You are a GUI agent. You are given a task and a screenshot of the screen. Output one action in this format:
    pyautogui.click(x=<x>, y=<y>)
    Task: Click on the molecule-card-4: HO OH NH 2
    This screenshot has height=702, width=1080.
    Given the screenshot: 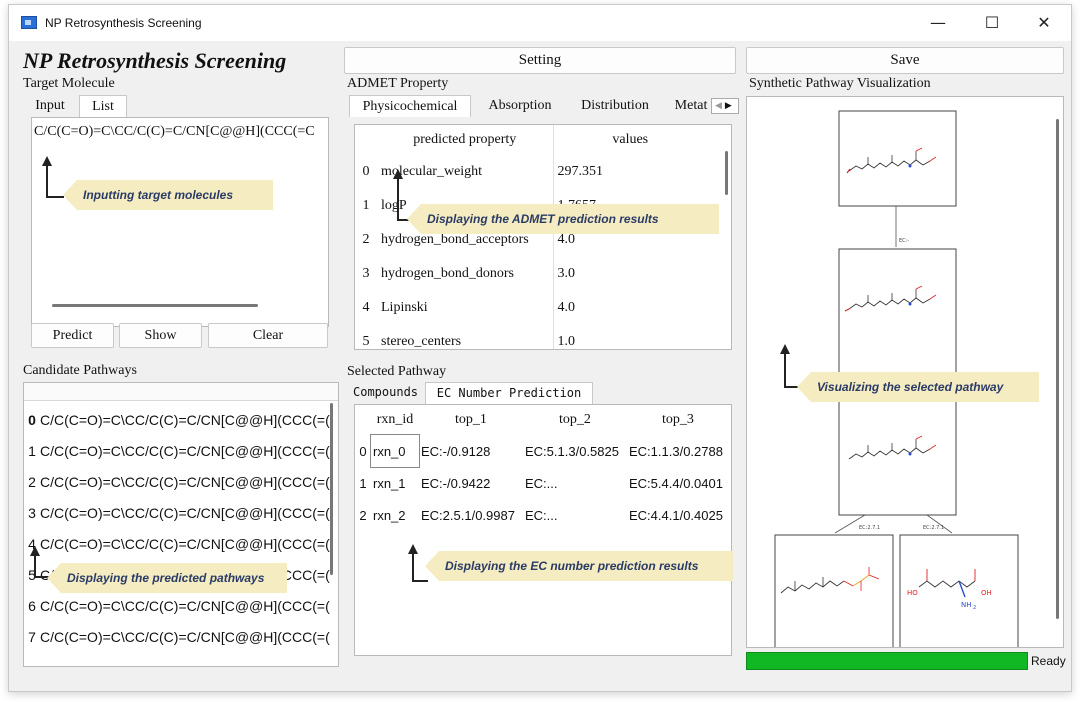 What is the action you would take?
    pyautogui.click(x=959, y=591)
    